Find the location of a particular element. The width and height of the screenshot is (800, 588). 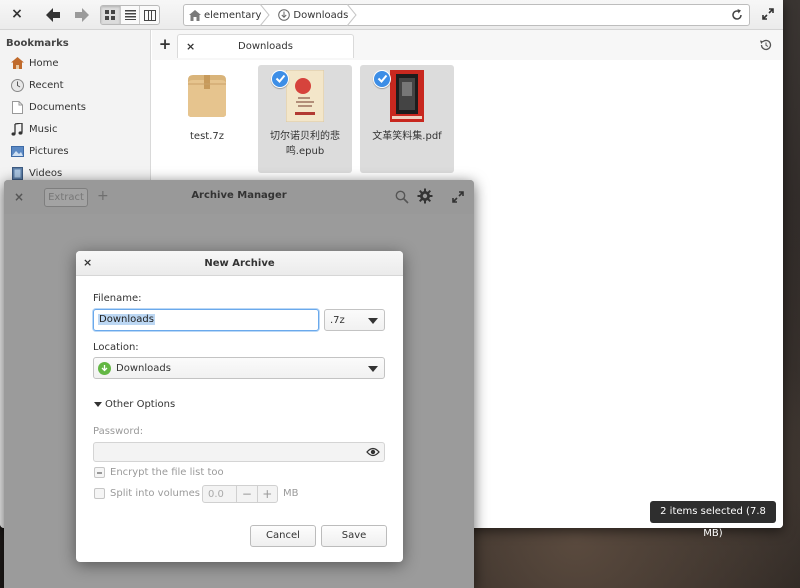

increment-button: + is located at coordinates (266, 494).